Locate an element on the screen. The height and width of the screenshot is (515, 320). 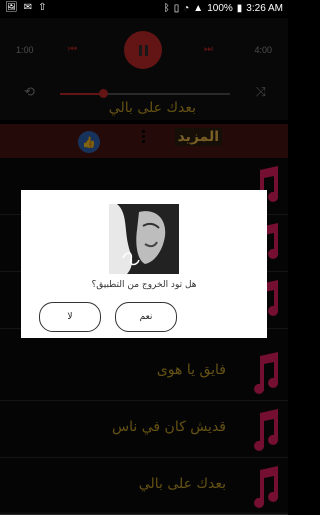
yes-button: نعم is located at coordinates (146, 317).